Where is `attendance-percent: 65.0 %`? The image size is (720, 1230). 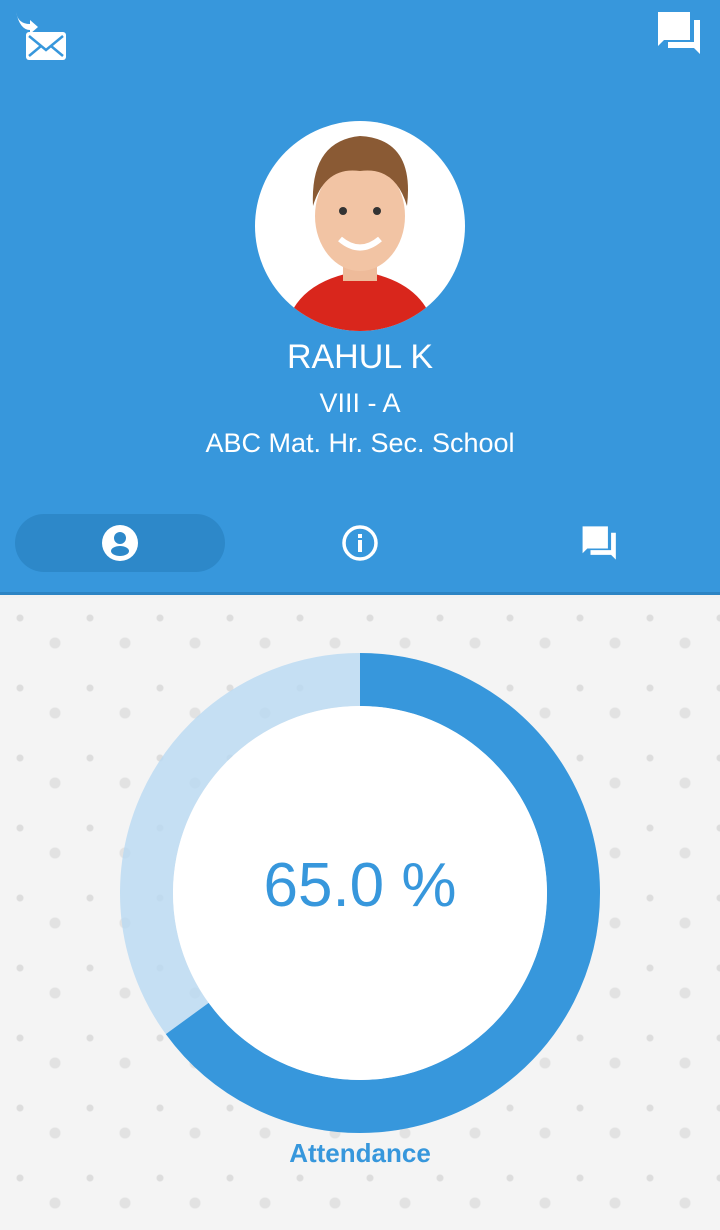 attendance-percent: 65.0 % is located at coordinates (360, 885).